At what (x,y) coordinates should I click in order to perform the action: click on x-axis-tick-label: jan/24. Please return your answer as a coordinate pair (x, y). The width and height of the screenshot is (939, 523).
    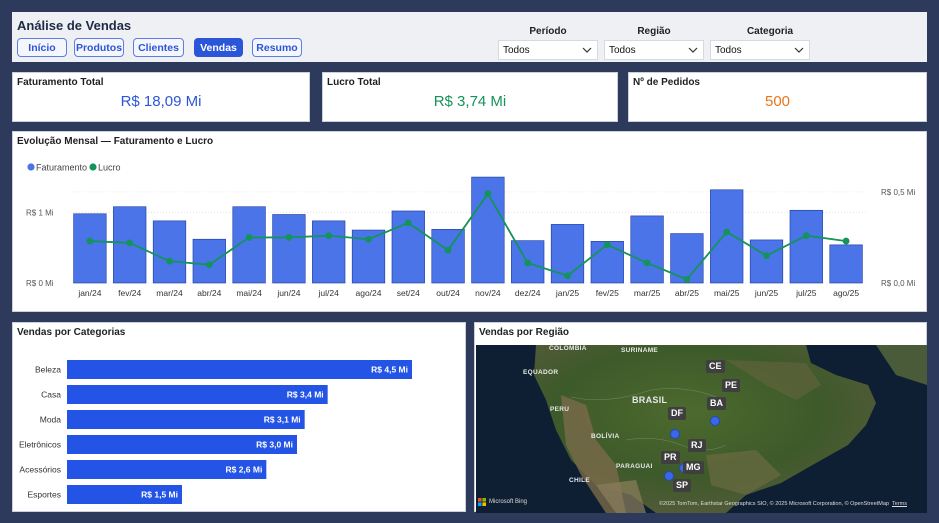
    Looking at the image, I should click on (89, 293).